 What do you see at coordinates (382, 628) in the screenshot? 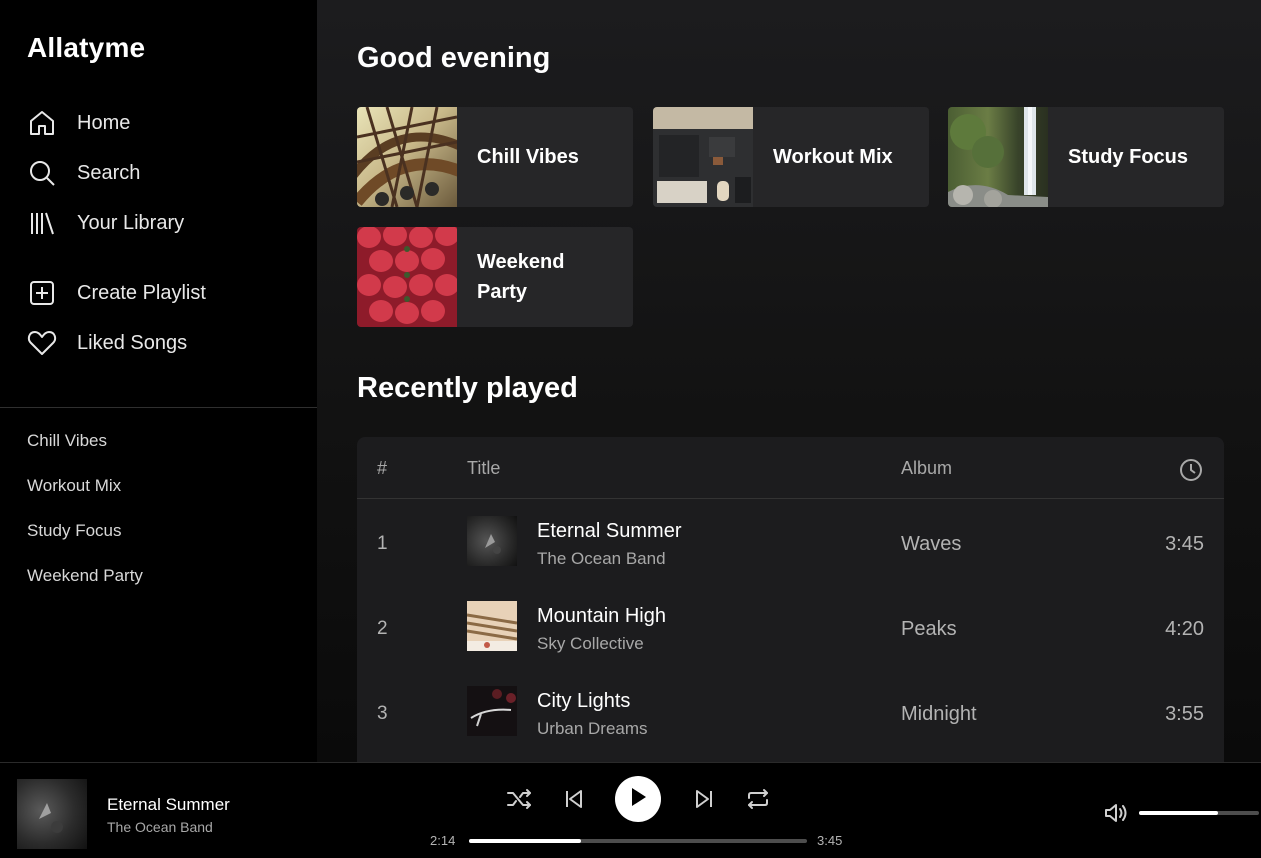
I see `track-number: 2` at bounding box center [382, 628].